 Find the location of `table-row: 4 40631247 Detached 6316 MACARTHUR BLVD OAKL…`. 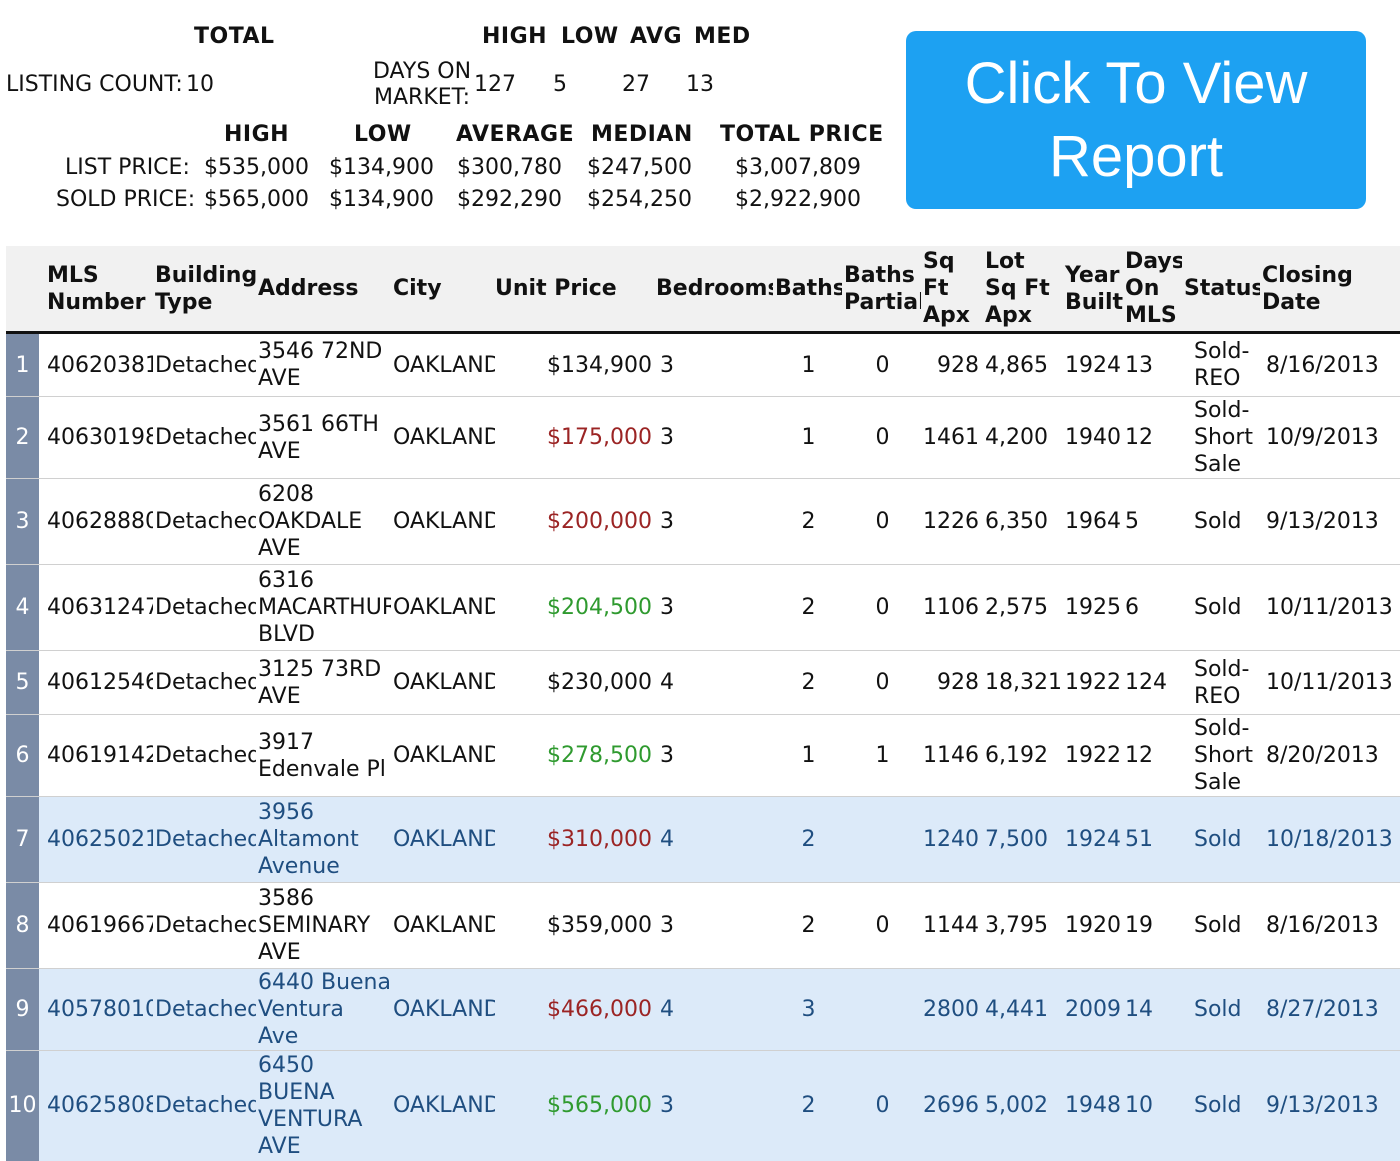

table-row: 4 40631247 Detached 6316 MACARTHUR BLVD OAKL… is located at coordinates (703, 607).